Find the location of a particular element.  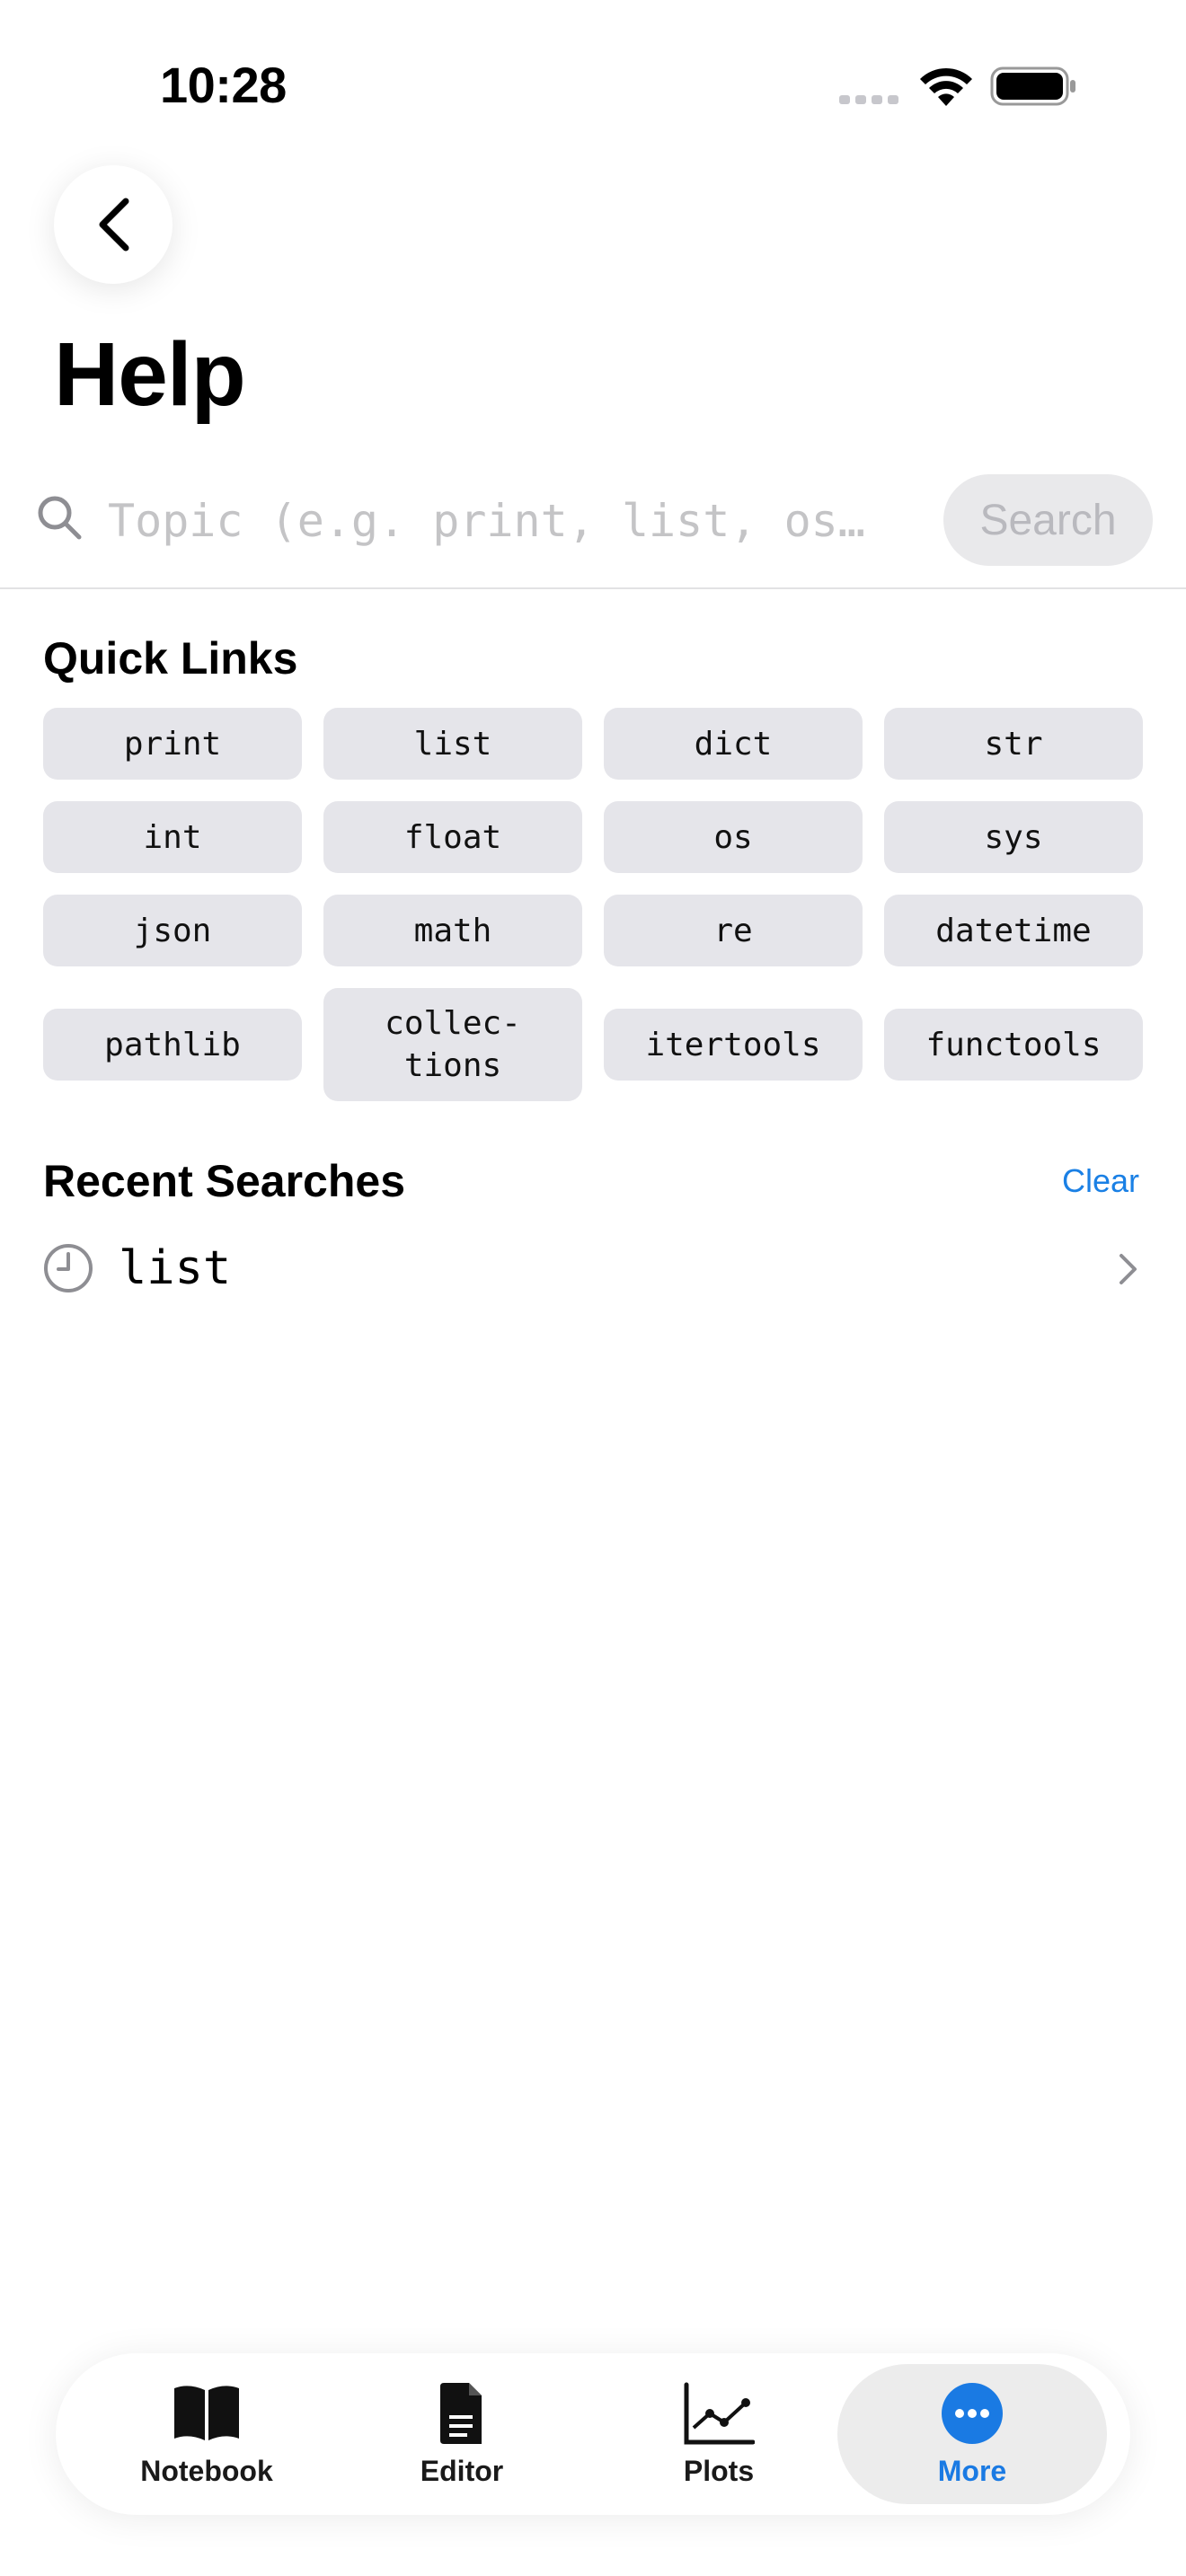

quick-link-functools: functools is located at coordinates (1013, 1045).